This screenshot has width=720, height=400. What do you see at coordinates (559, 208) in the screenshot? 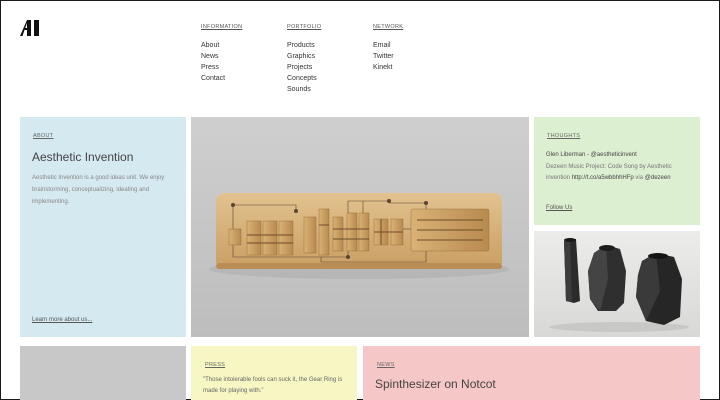
I see `follow-us-link: Follow Us` at bounding box center [559, 208].